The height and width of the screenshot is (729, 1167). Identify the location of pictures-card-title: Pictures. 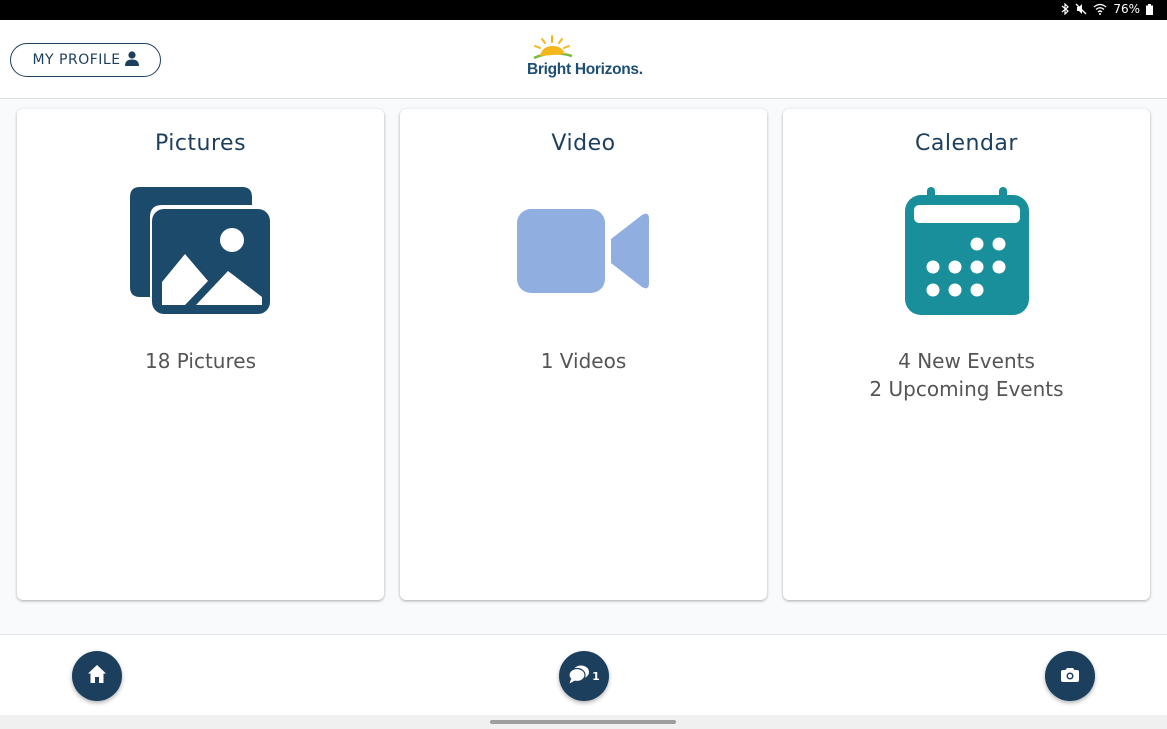
(200, 143).